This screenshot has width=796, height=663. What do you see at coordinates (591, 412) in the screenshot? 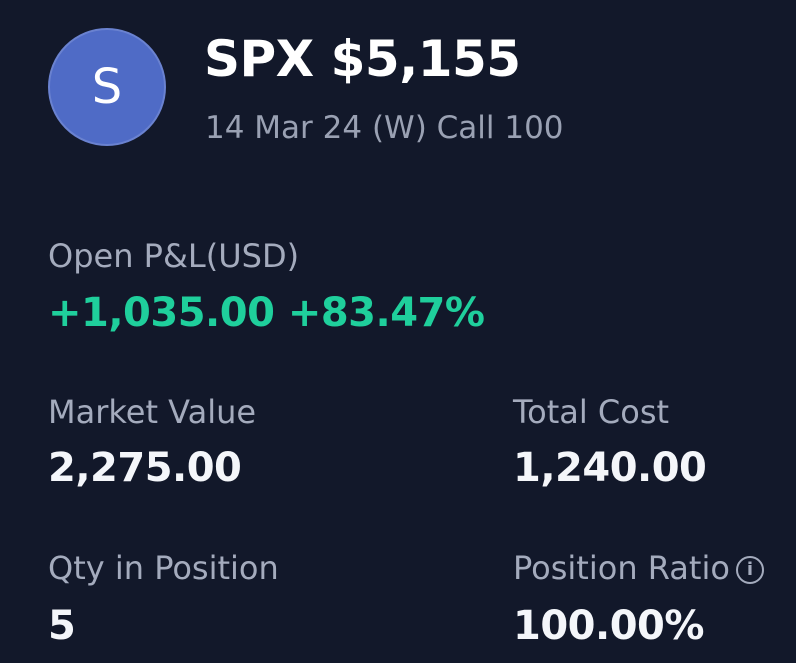
I see `total-cost-label: Total Cost` at bounding box center [591, 412].